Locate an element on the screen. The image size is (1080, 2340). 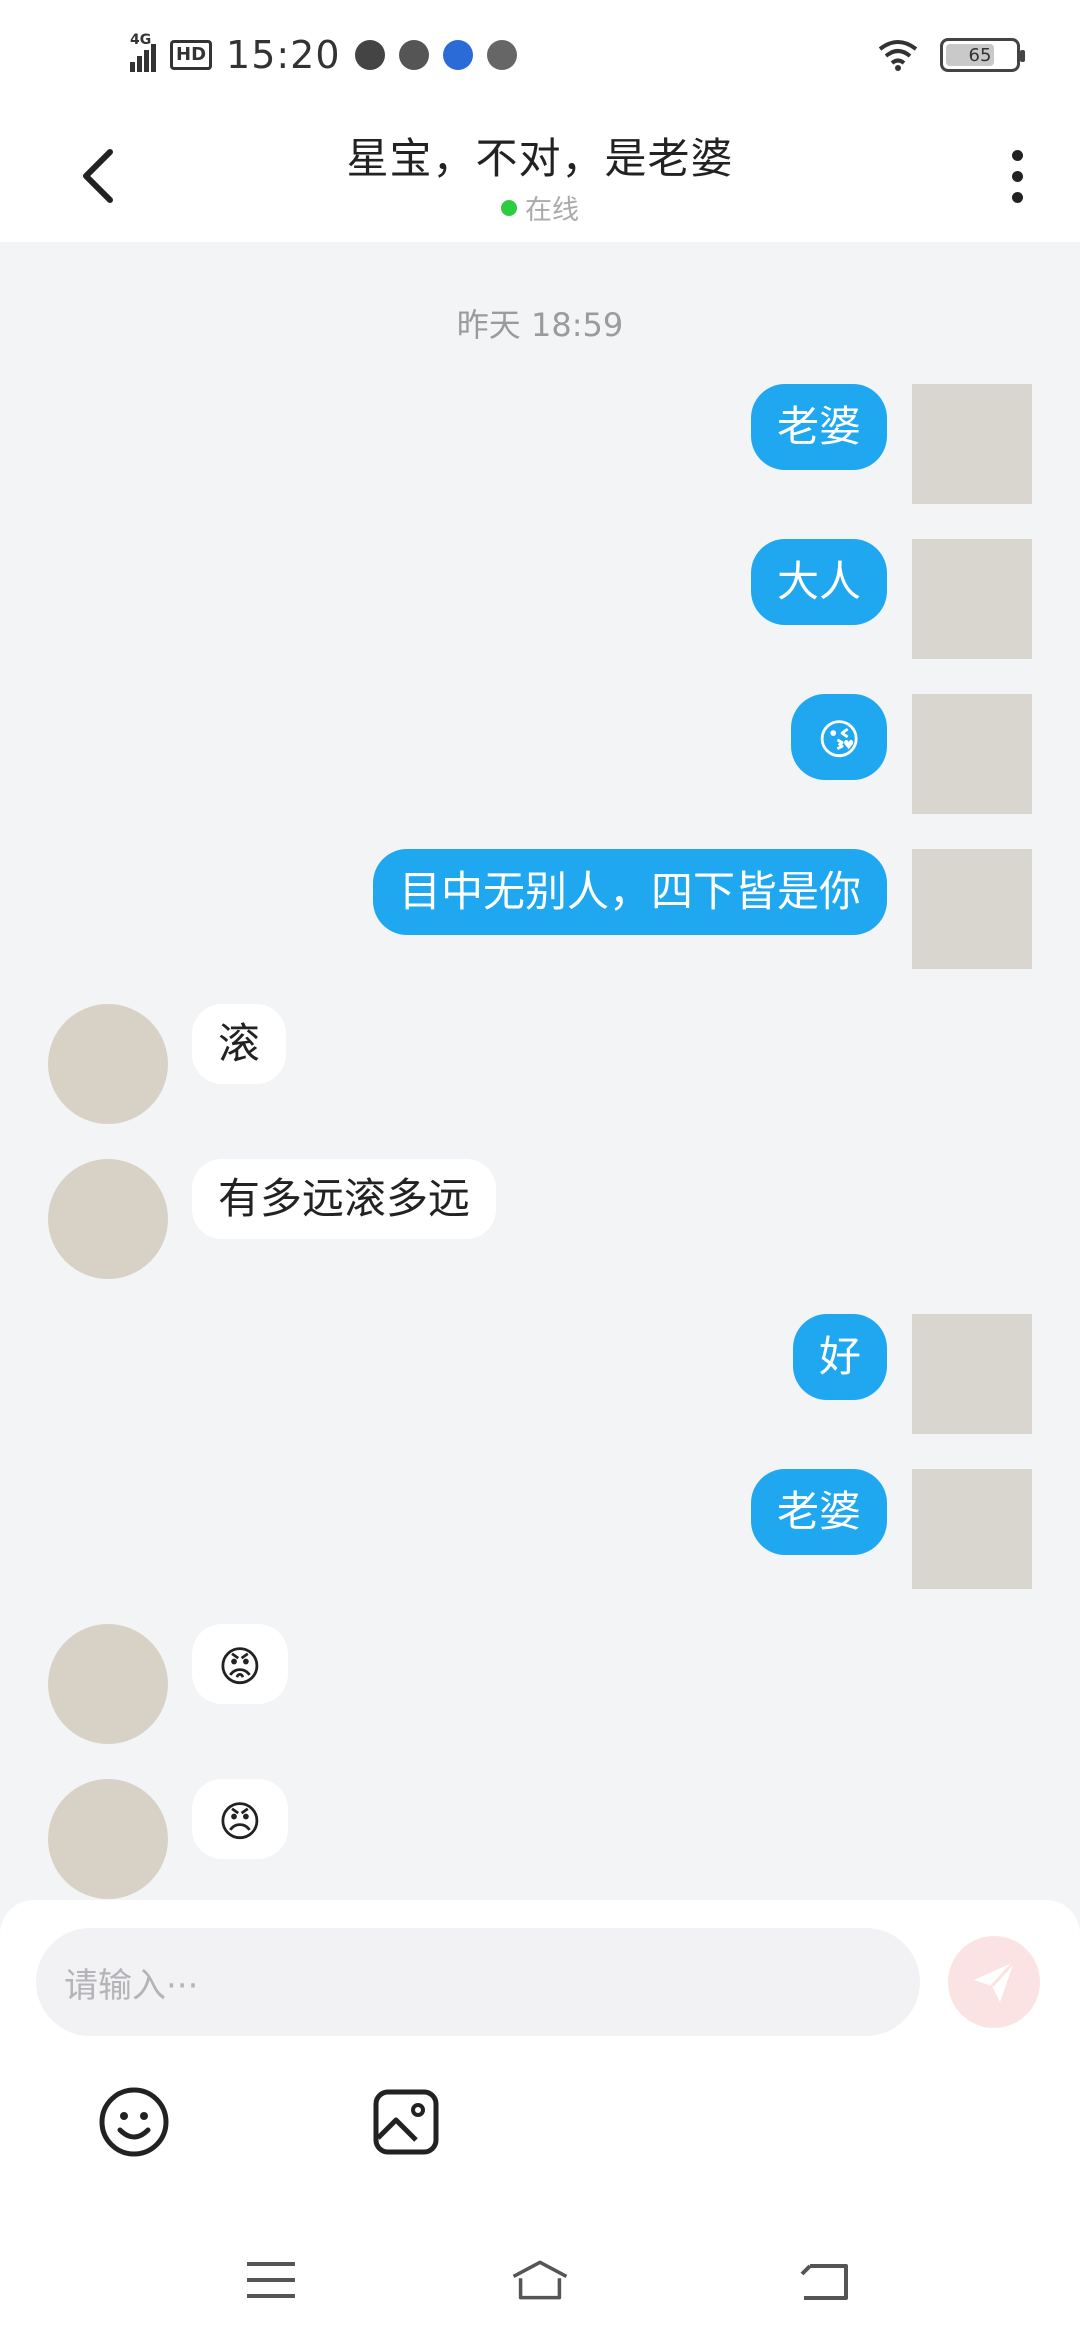
message-row: 有多远滚多远 is located at coordinates (540, 1219).